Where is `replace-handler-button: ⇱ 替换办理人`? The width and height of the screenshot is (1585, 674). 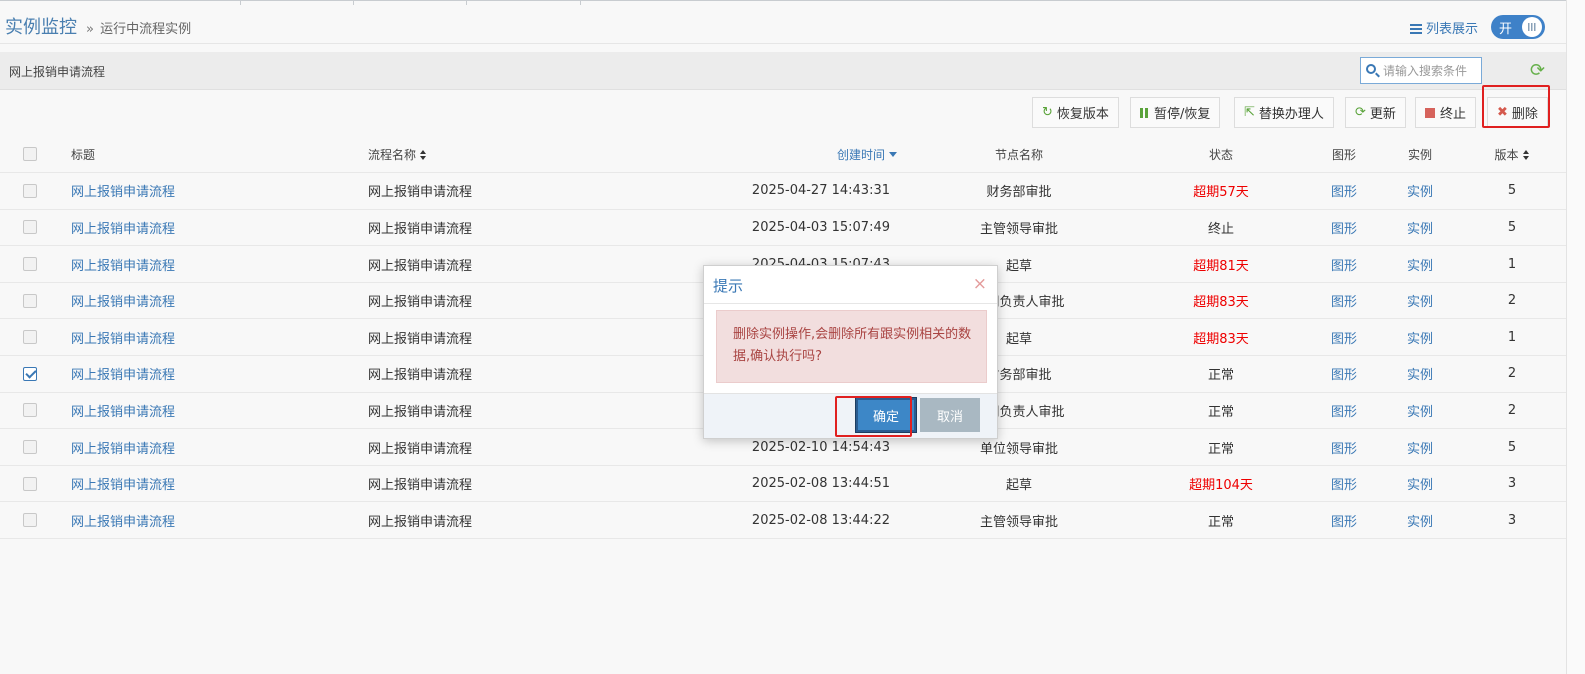
replace-handler-button: ⇱ 替换办理人 is located at coordinates (1284, 112).